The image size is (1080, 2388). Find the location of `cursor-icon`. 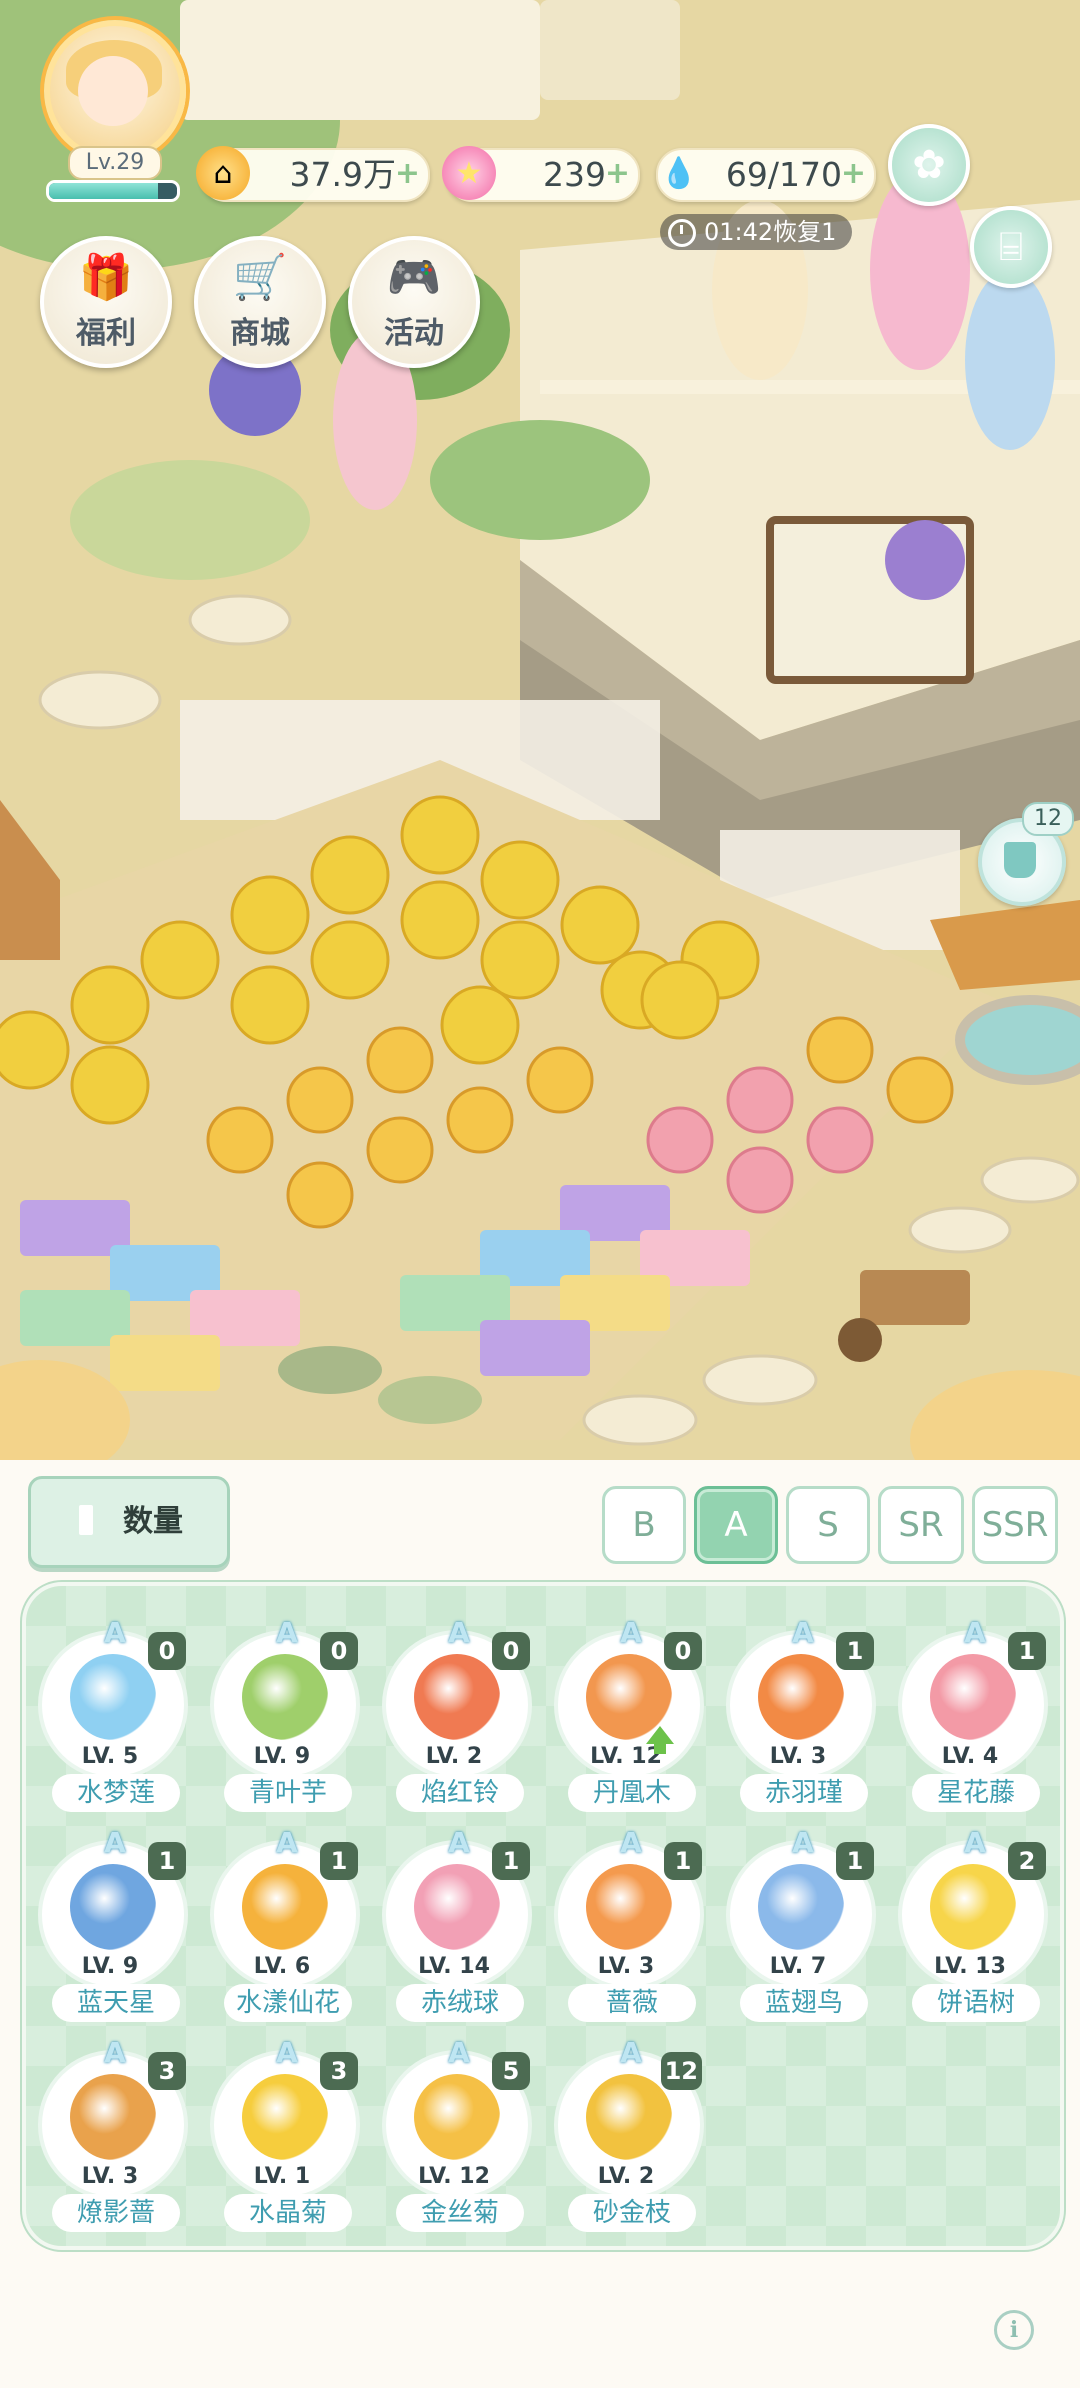

cursor-icon is located at coordinates (86, 1520).